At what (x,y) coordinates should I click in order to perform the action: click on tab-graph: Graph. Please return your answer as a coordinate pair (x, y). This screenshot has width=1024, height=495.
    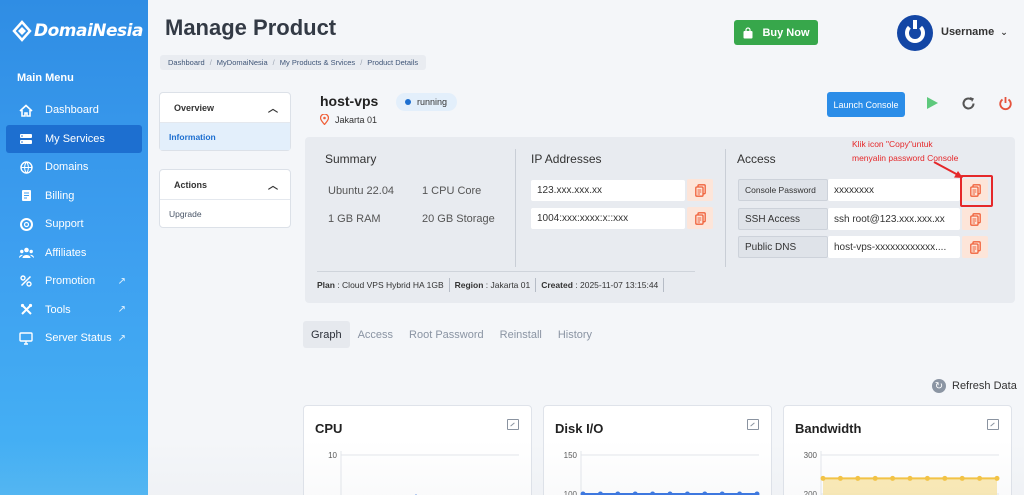
    Looking at the image, I should click on (326, 334).